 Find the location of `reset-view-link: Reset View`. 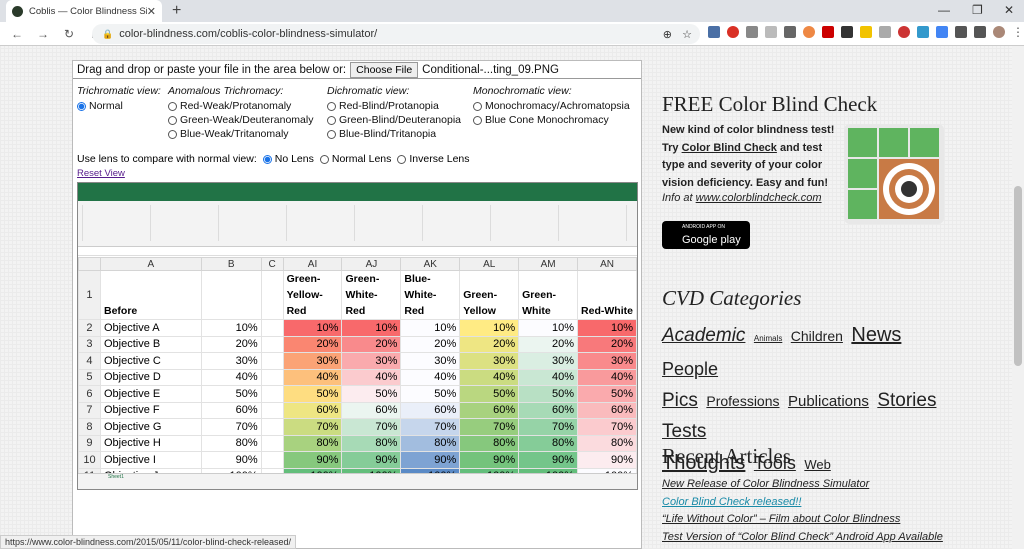

reset-view-link: Reset View is located at coordinates (101, 173).